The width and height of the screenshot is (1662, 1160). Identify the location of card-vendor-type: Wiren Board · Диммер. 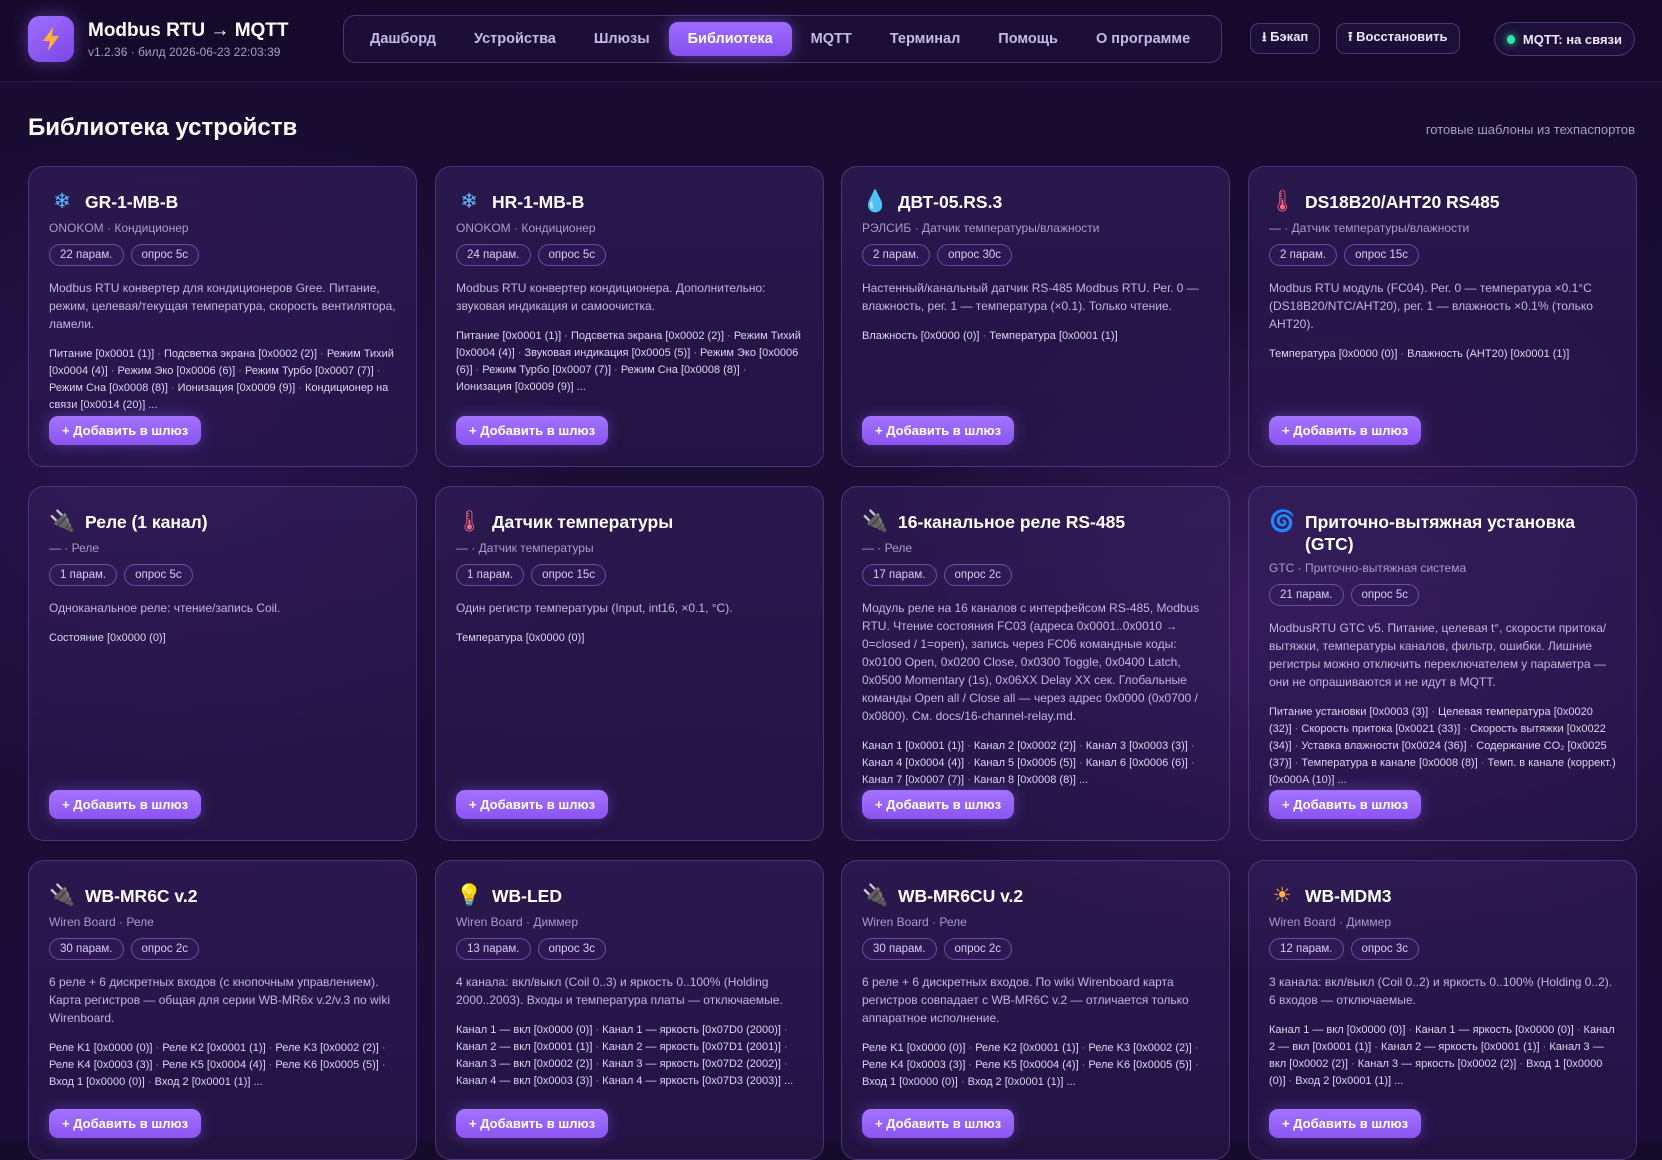
(517, 922).